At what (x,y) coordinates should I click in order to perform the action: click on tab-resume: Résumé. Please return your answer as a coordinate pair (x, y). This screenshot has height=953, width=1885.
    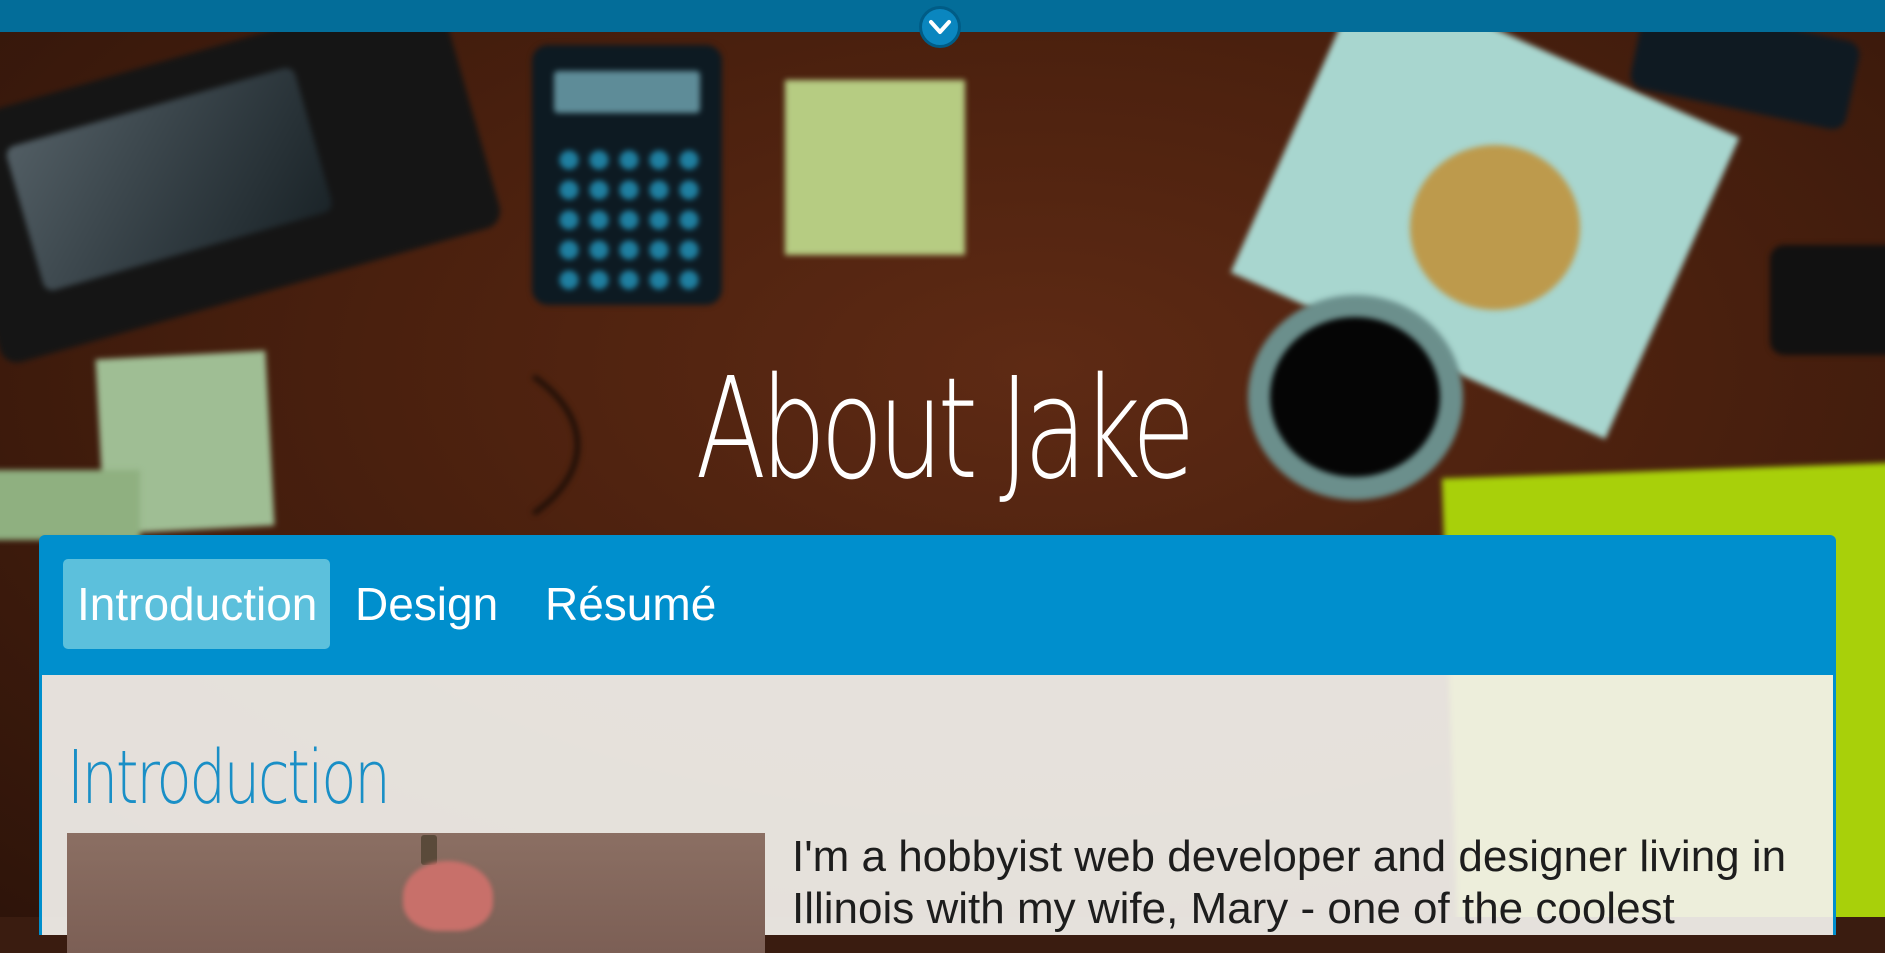
    Looking at the image, I should click on (630, 604).